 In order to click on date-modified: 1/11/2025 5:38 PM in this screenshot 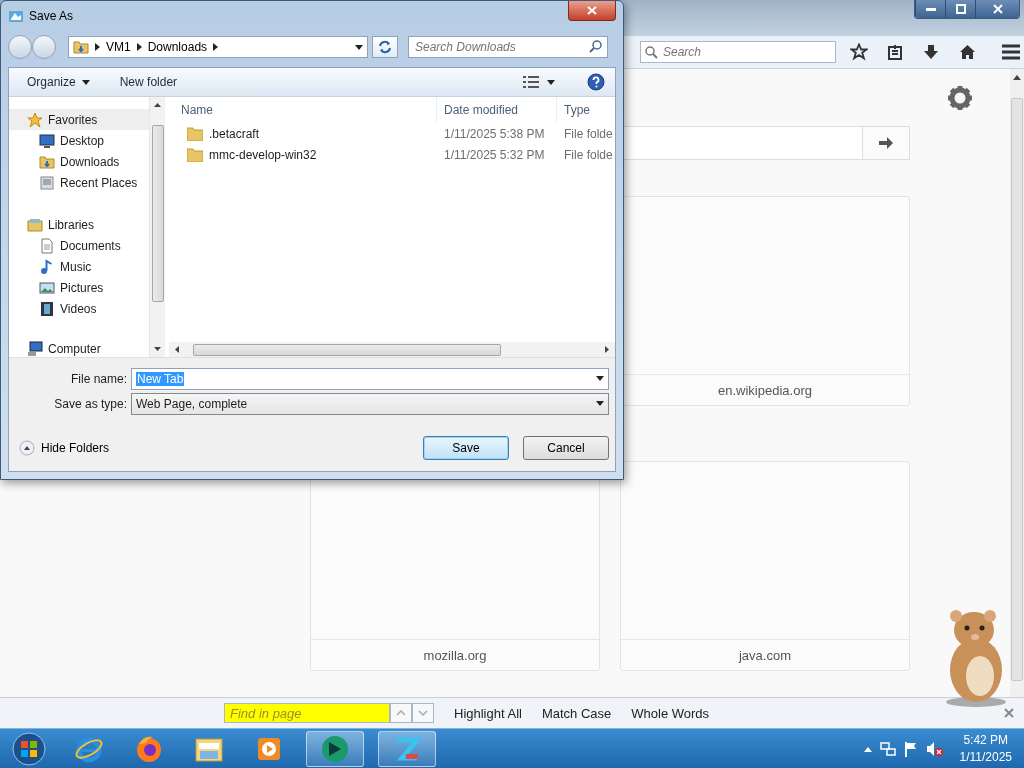, I will do `click(494, 133)`.